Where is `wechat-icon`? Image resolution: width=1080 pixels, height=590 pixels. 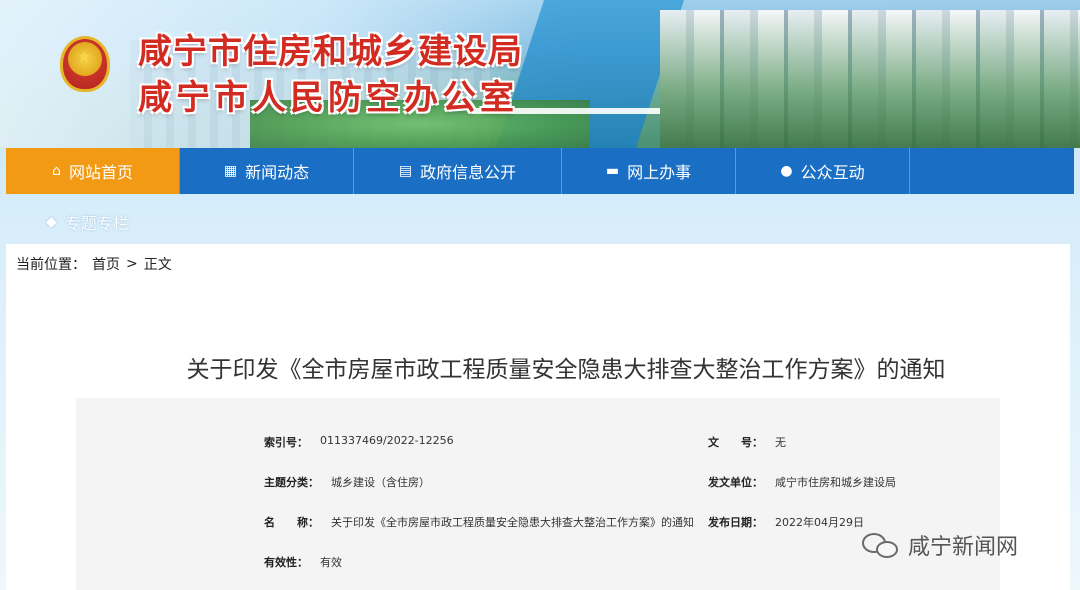 wechat-icon is located at coordinates (882, 545).